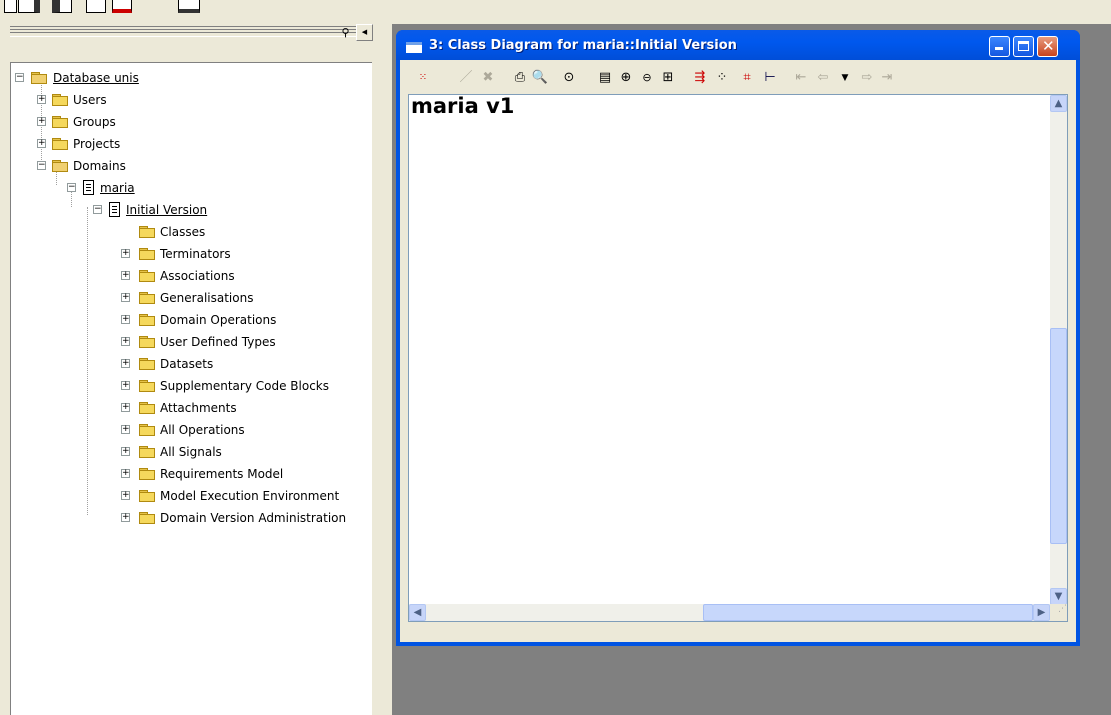  Describe the element at coordinates (1023, 46) in the screenshot. I see `maximize-icon` at that location.